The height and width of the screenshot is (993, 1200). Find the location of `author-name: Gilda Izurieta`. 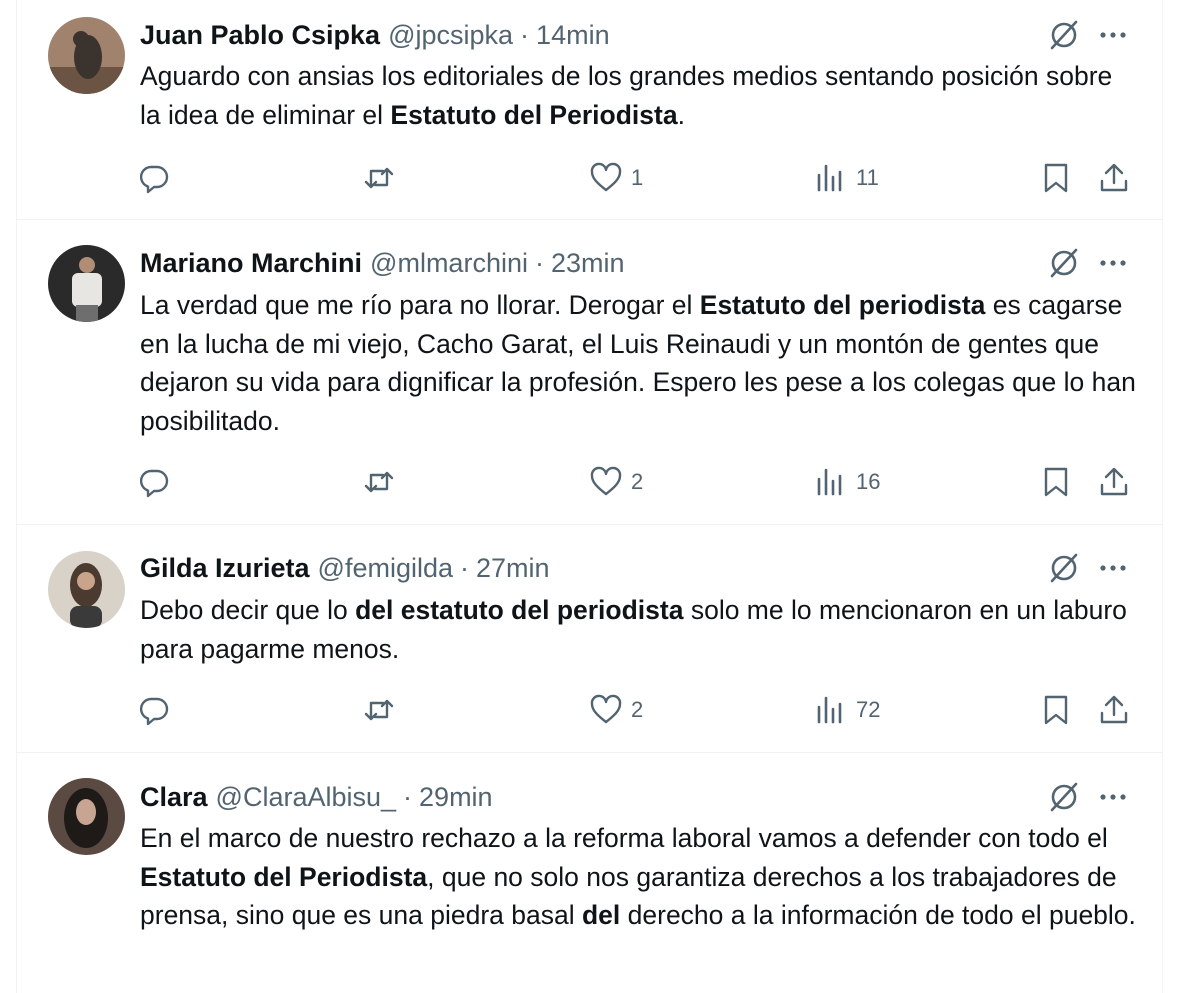

author-name: Gilda Izurieta is located at coordinates (225, 568).